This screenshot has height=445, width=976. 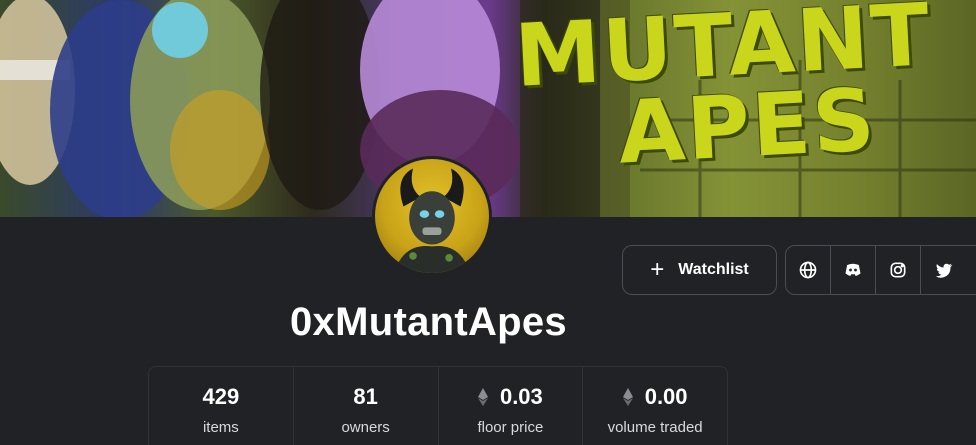 I want to click on discord-link, so click(x=853, y=270).